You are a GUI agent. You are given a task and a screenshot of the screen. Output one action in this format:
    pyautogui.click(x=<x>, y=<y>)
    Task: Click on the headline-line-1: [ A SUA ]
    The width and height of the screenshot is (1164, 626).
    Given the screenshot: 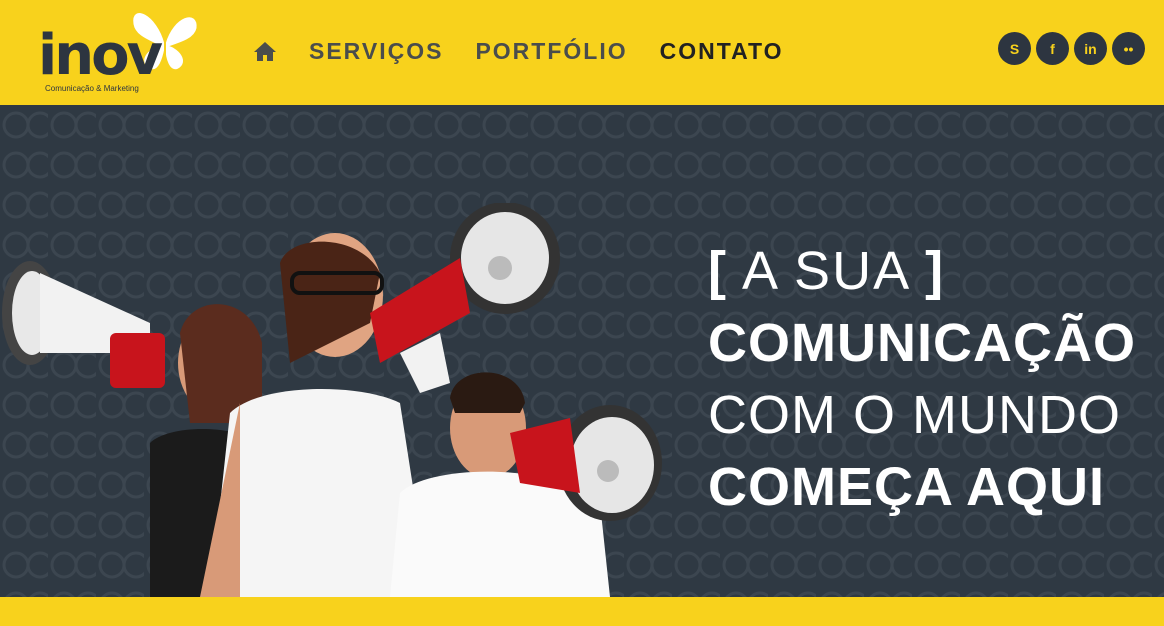 What is the action you would take?
    pyautogui.click(x=922, y=271)
    